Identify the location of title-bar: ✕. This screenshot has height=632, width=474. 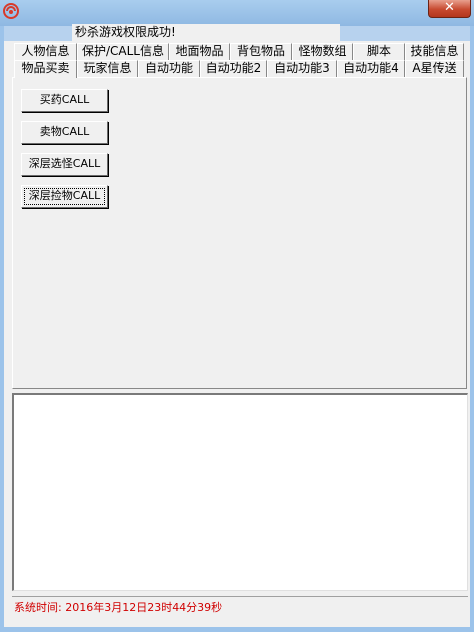
(237, 13).